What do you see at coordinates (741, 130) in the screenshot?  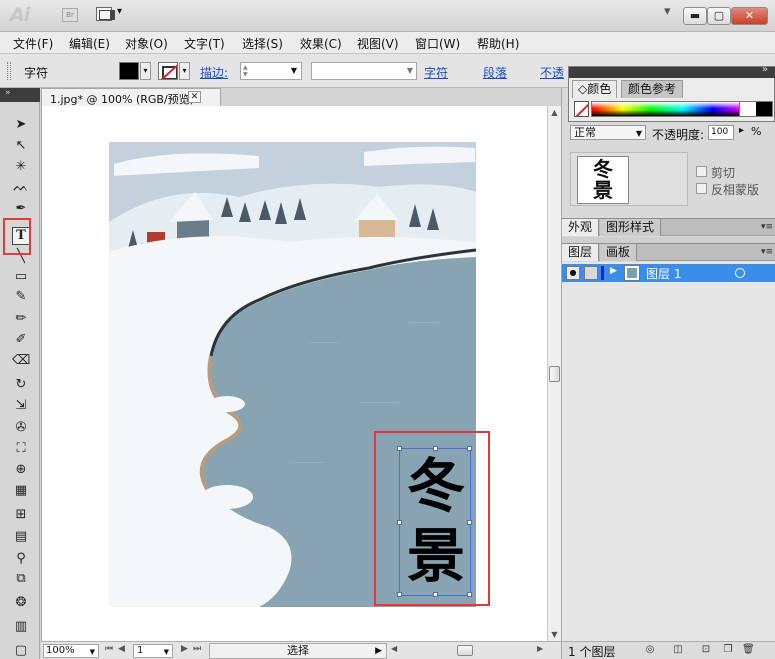 I see `chevron-right-icon: ▸` at bounding box center [741, 130].